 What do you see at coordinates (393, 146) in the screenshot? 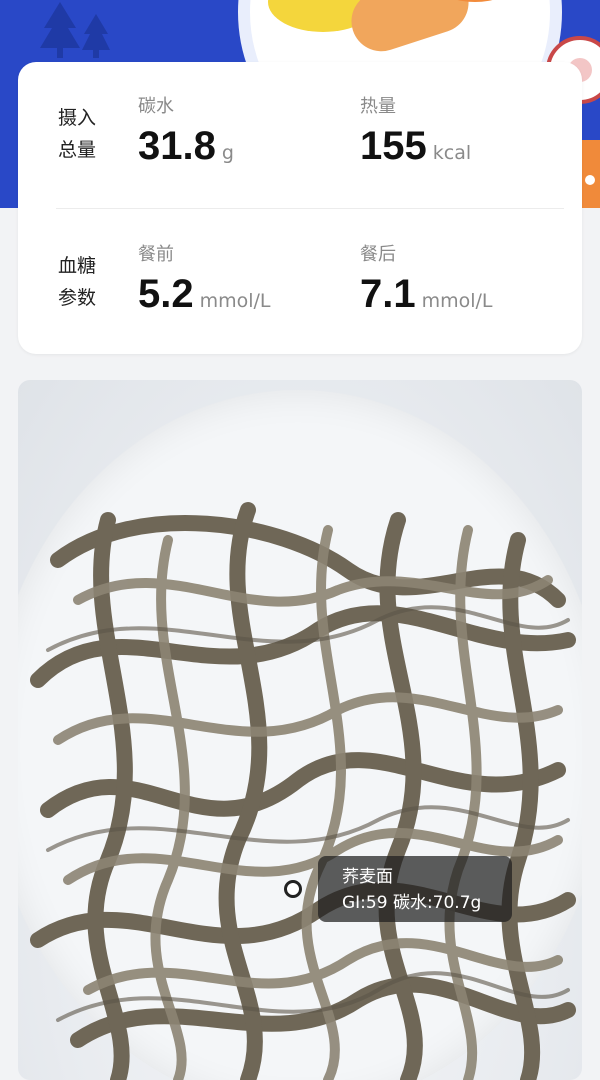
I see `calories-value: 155` at bounding box center [393, 146].